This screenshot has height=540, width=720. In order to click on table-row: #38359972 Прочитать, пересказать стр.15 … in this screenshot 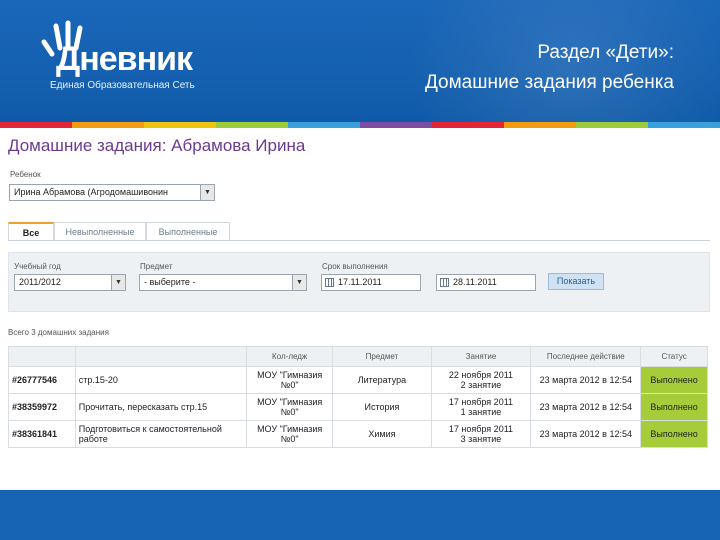, I will do `click(358, 407)`.